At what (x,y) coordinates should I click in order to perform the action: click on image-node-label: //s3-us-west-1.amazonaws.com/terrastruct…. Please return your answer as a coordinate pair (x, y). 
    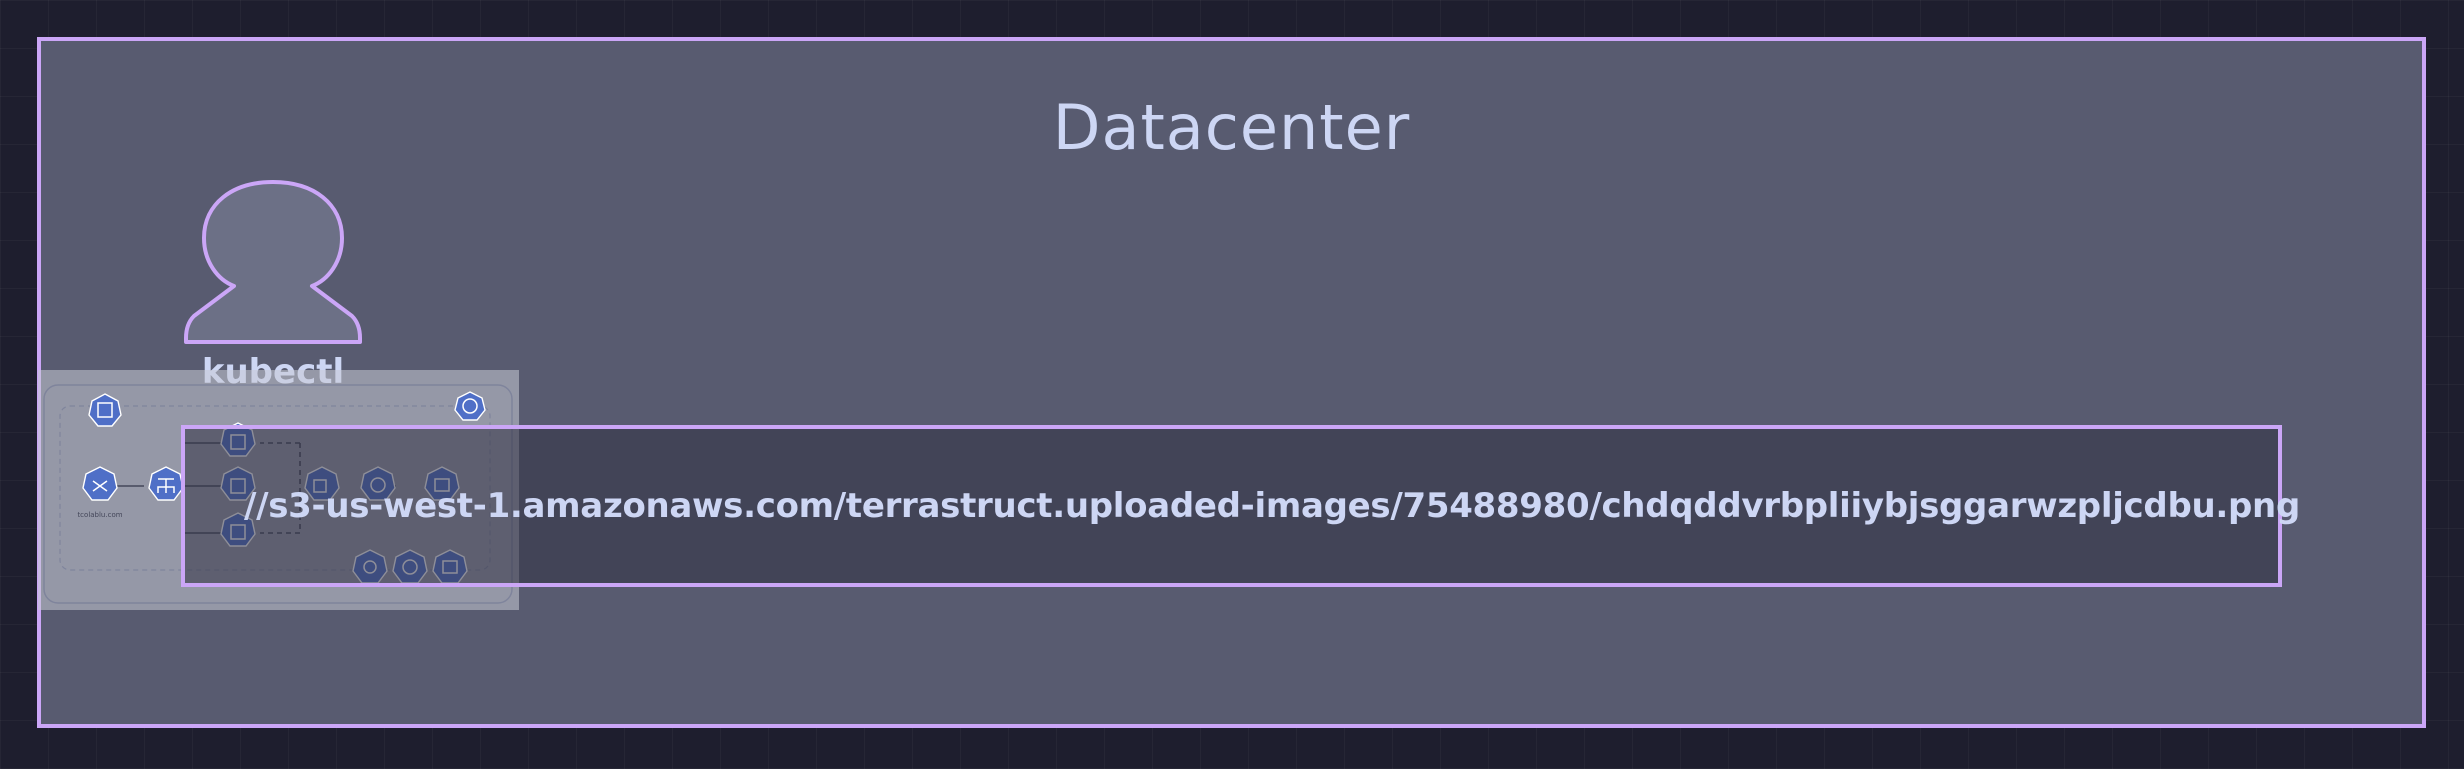
    Looking at the image, I should click on (1272, 506).